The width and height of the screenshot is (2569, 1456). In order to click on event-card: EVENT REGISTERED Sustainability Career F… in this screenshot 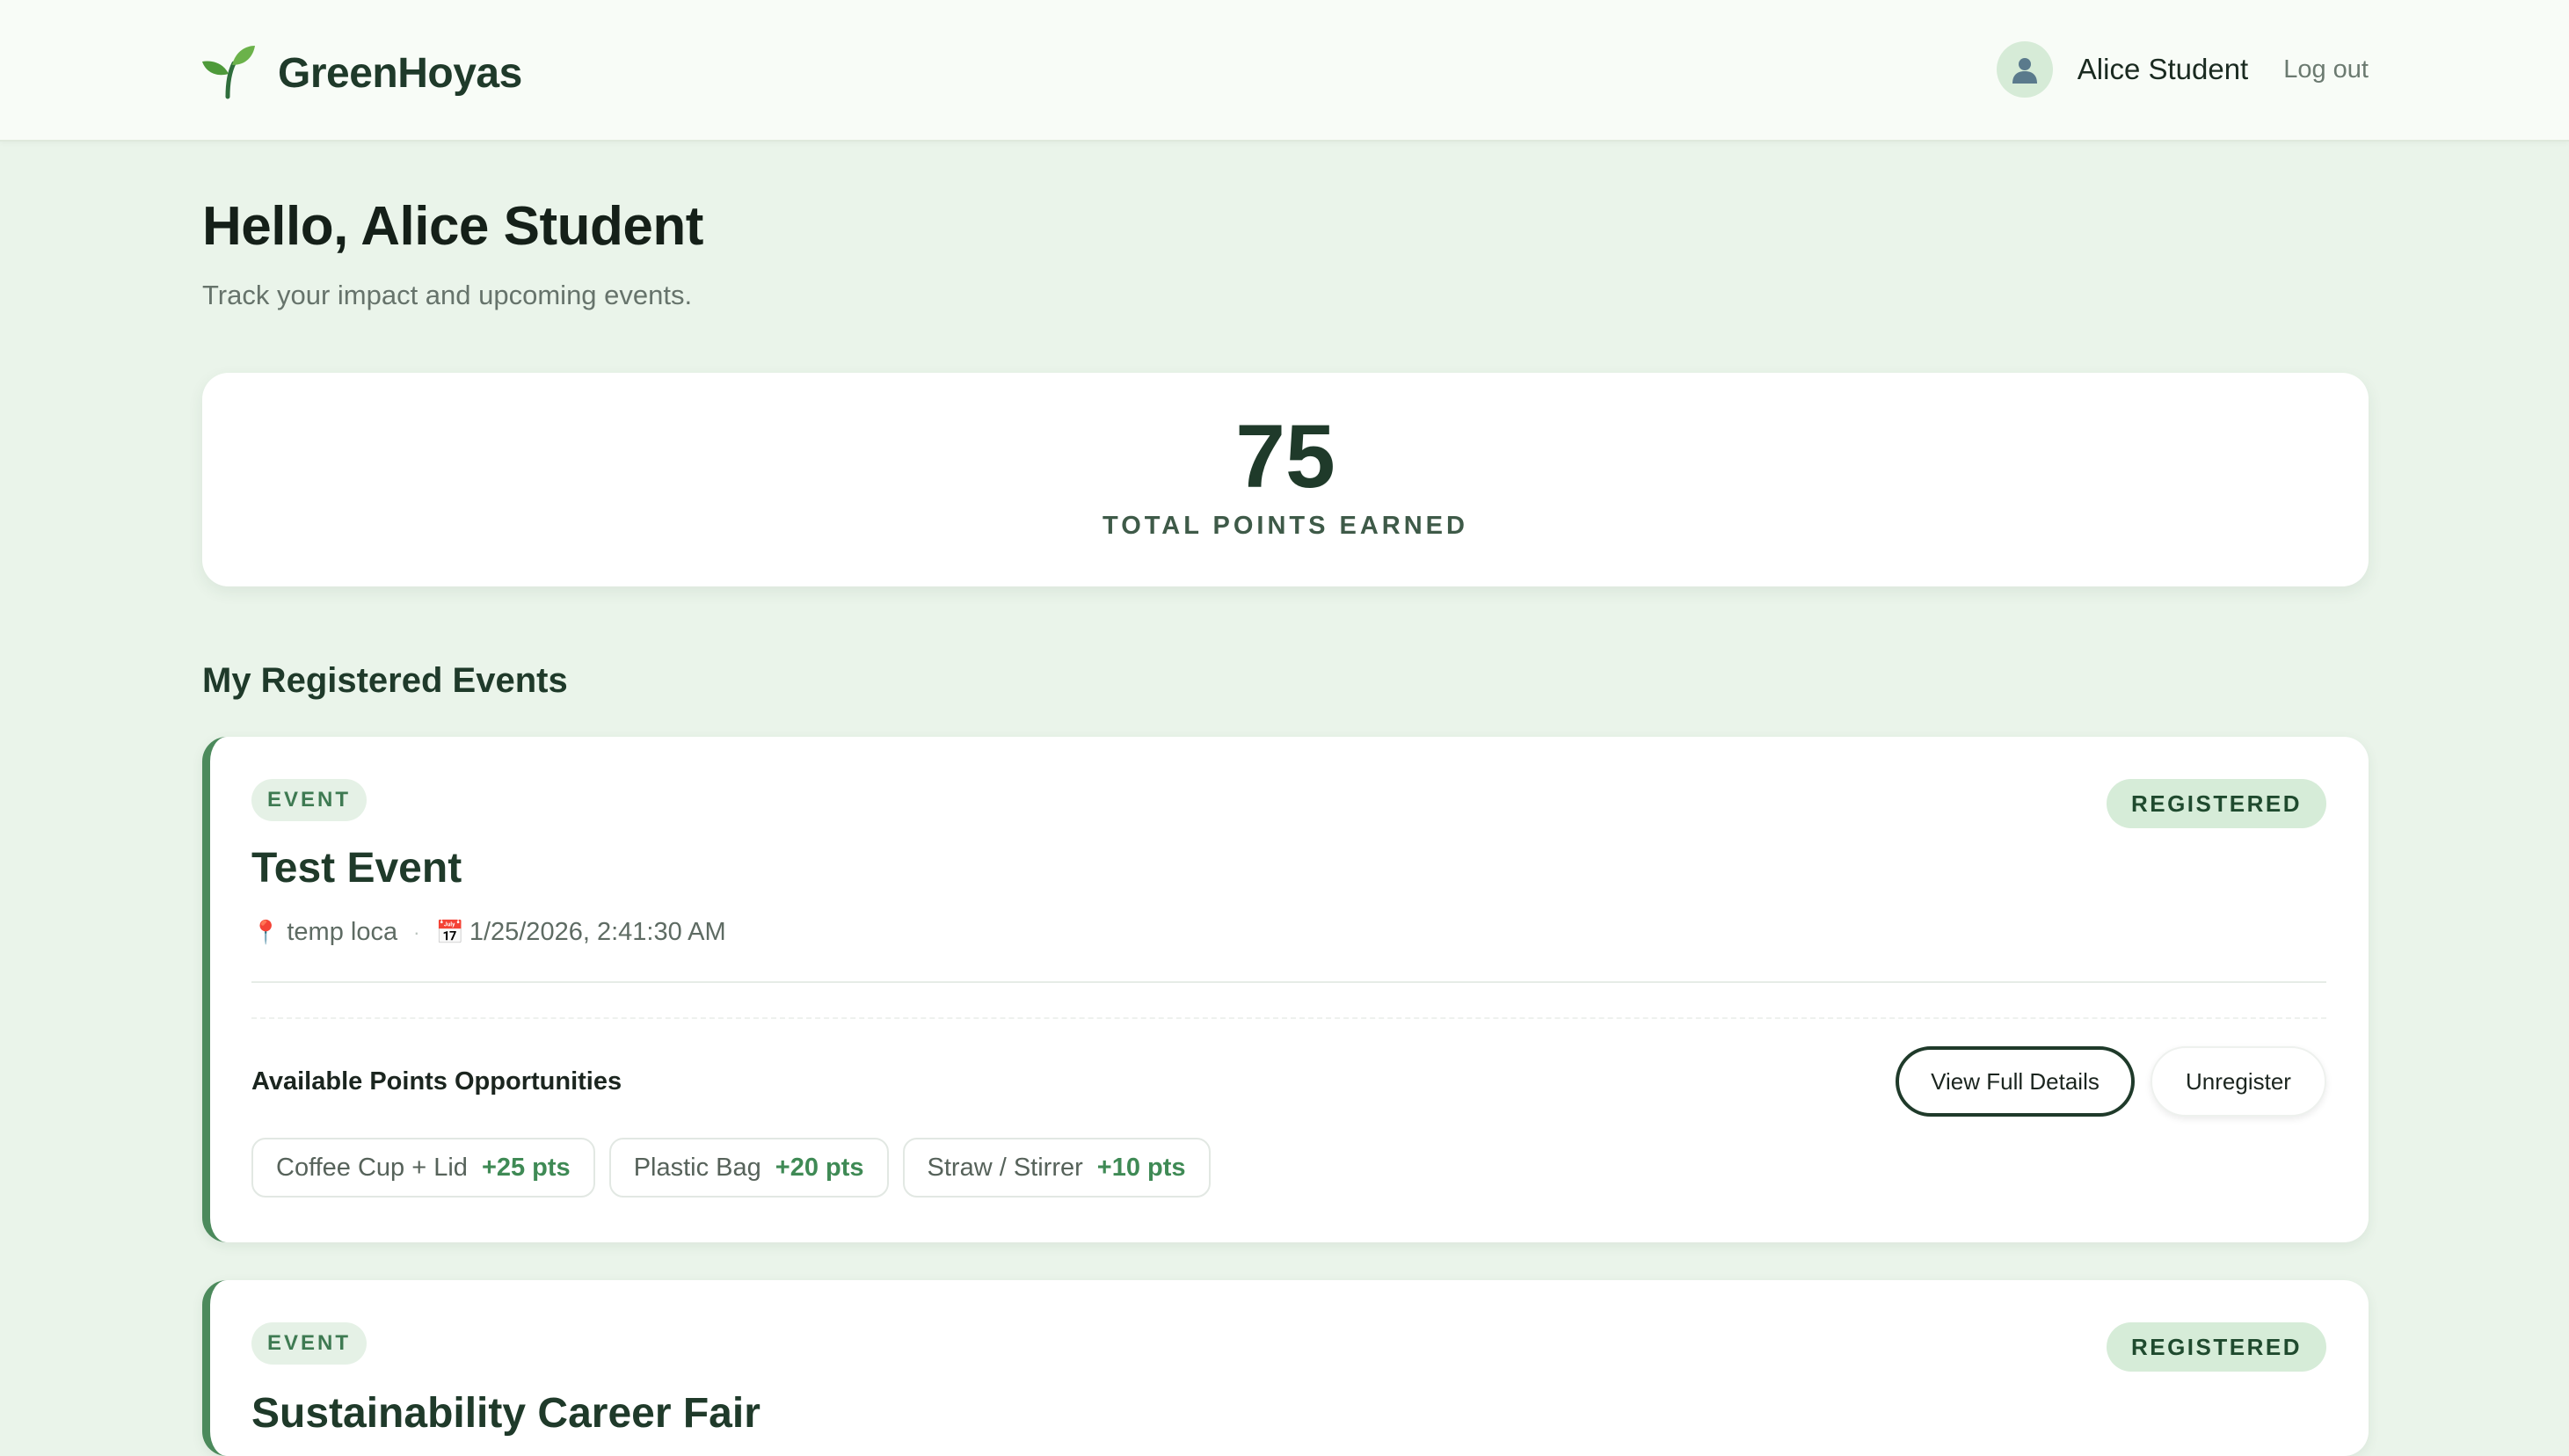, I will do `click(1286, 1368)`.